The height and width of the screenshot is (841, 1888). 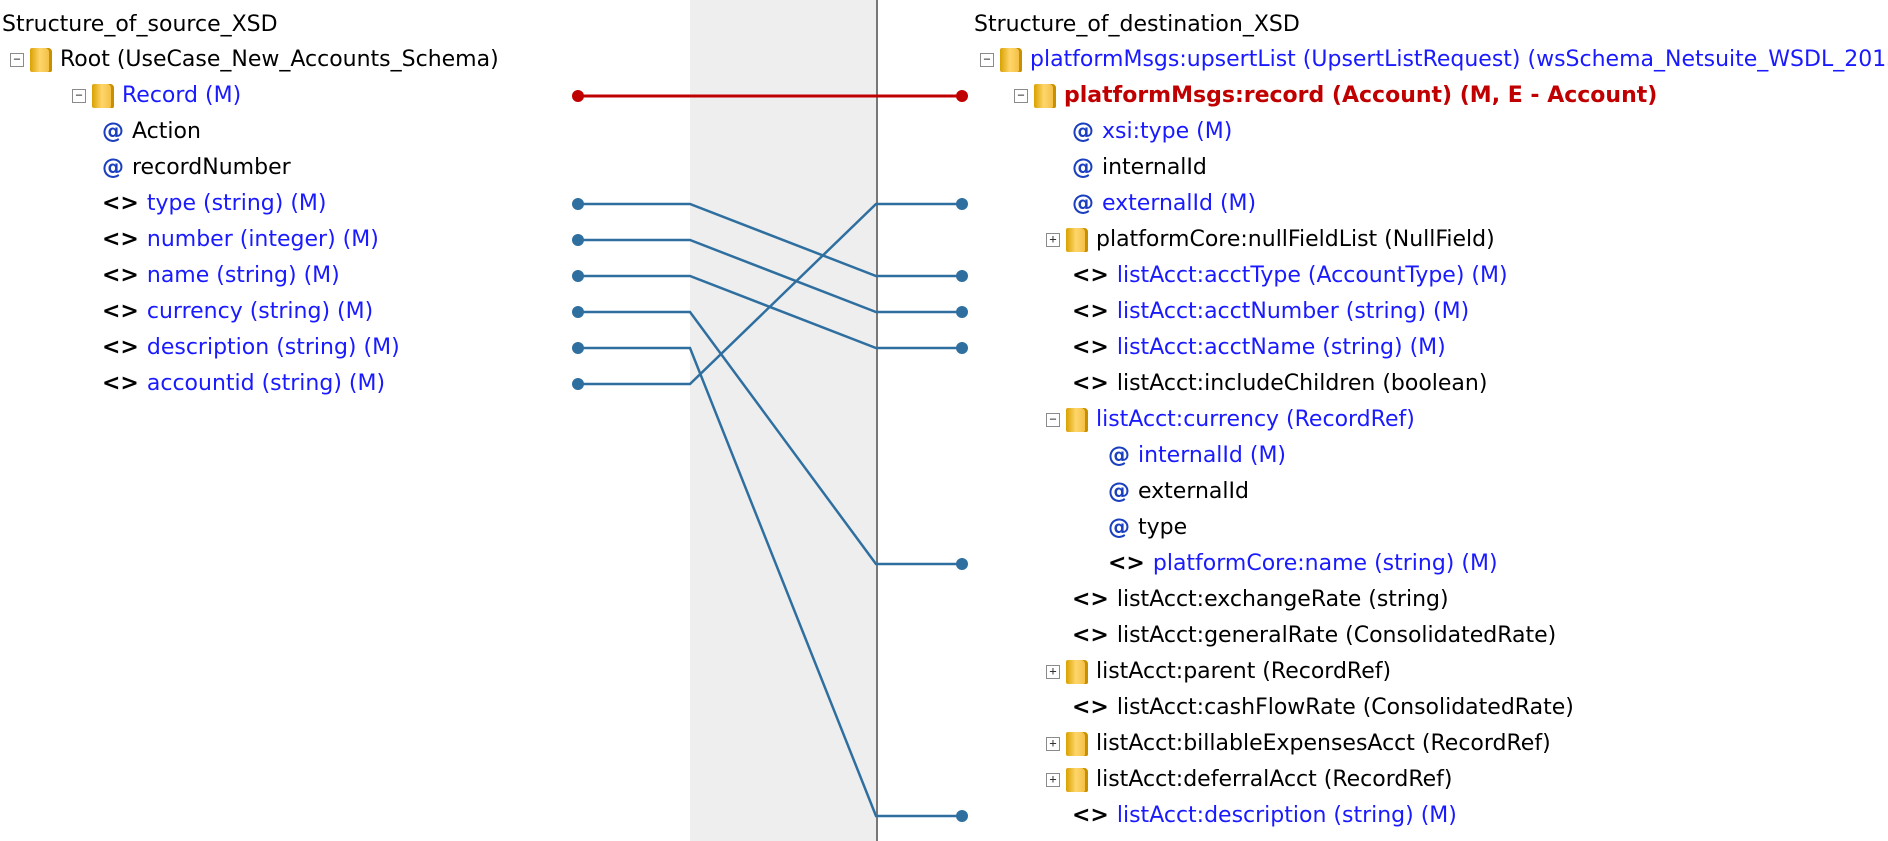 What do you see at coordinates (211, 167) in the screenshot?
I see `source-node-label: recordNumber` at bounding box center [211, 167].